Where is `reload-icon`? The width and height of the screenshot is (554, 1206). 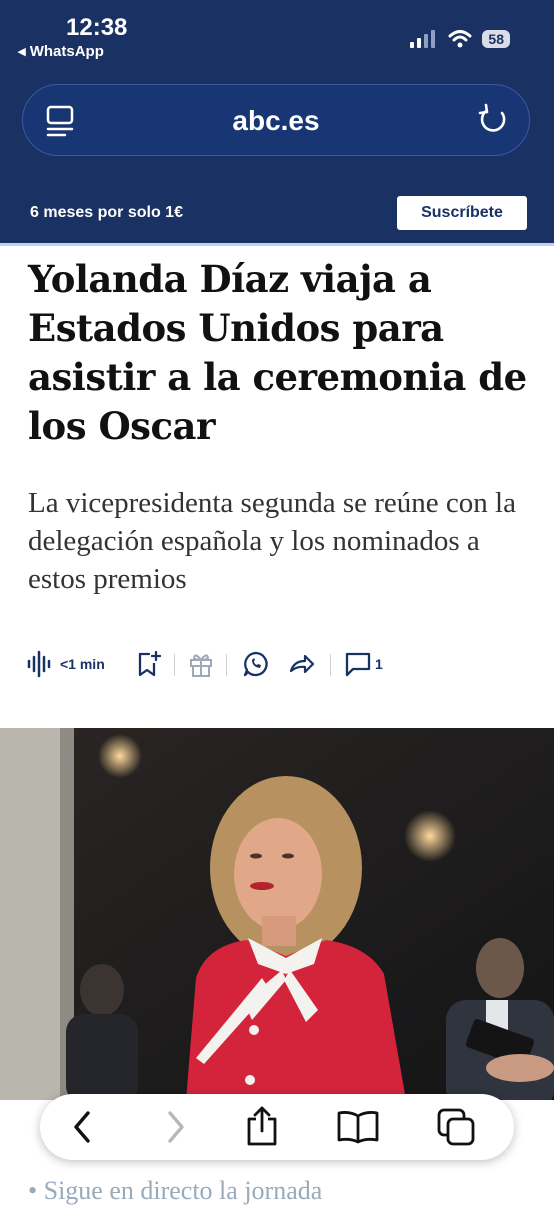
reload-icon is located at coordinates (493, 120).